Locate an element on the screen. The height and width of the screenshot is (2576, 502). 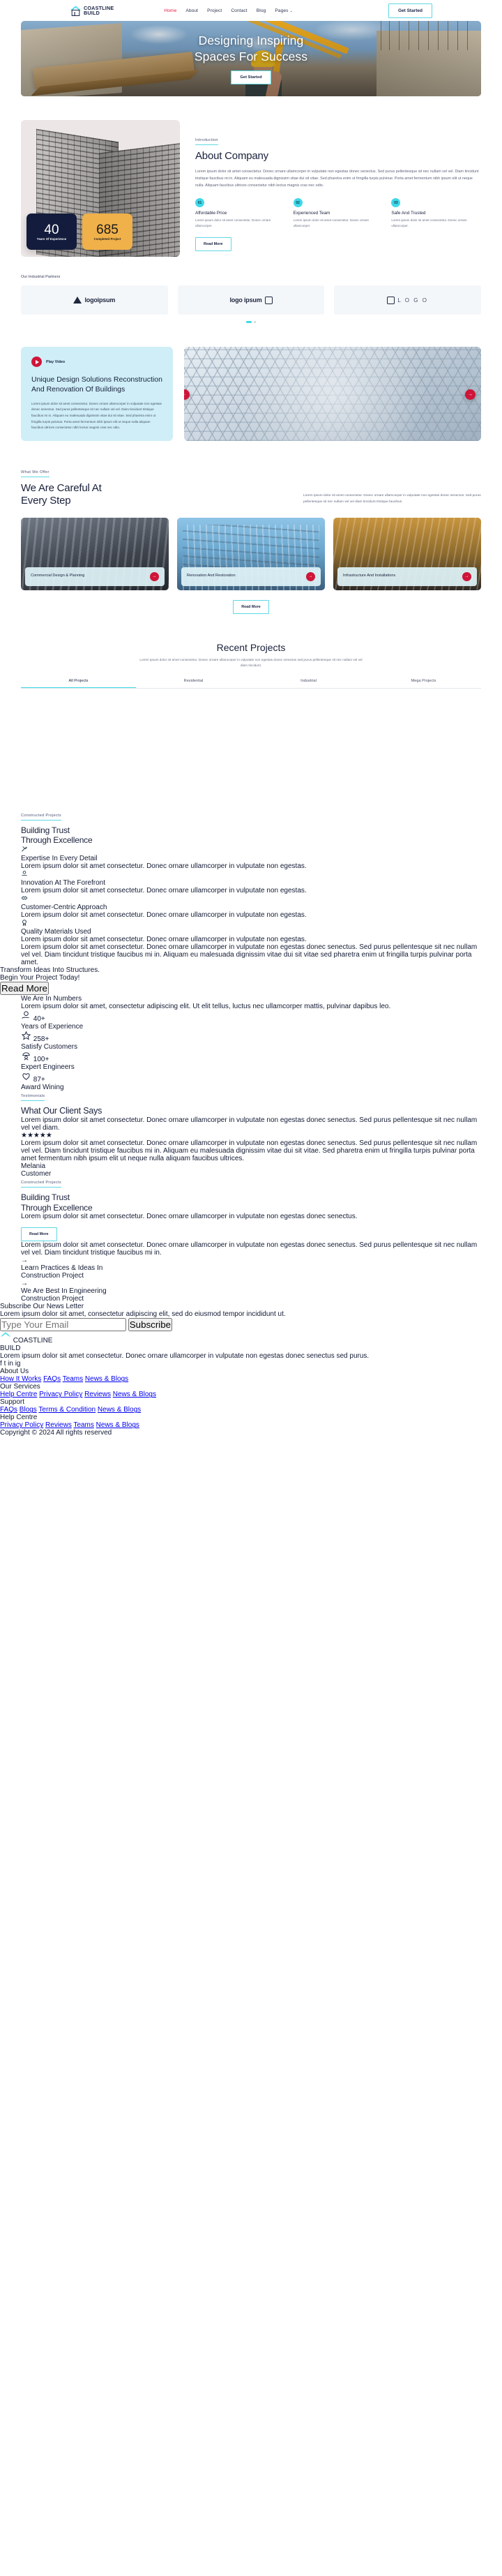
twitter-icon: t is located at coordinates (5, 1364).